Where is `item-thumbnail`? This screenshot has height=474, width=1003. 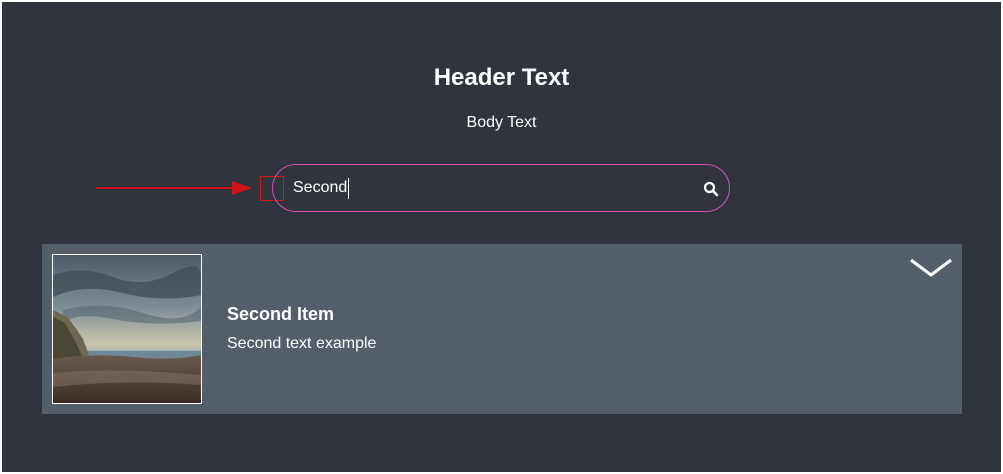 item-thumbnail is located at coordinates (127, 329).